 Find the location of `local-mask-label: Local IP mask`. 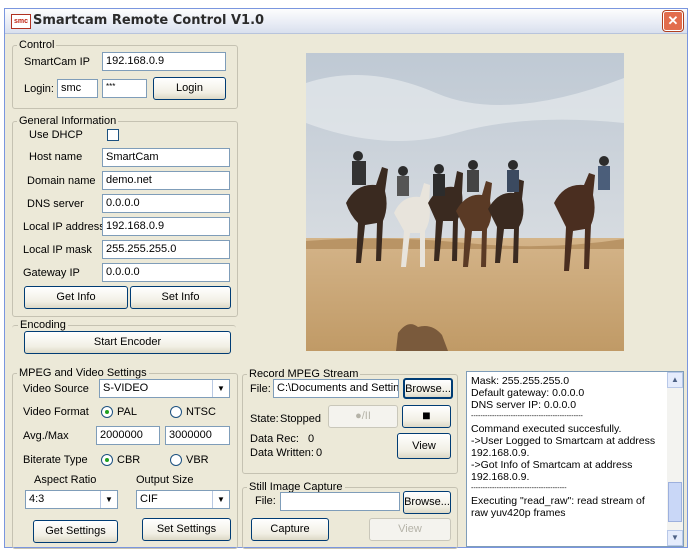

local-mask-label: Local IP mask is located at coordinates (57, 250).